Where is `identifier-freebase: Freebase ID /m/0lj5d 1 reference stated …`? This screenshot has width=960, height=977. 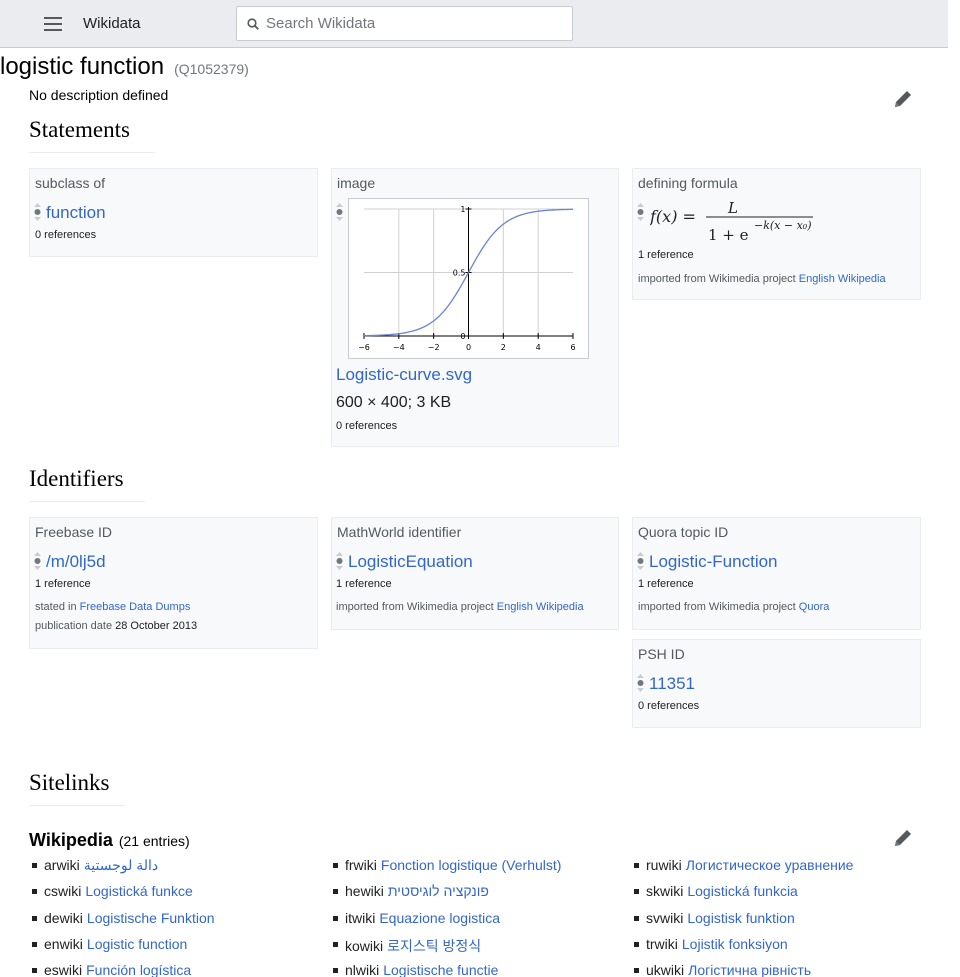 identifier-freebase: Freebase ID /m/0lj5d 1 reference stated … is located at coordinates (173, 583).